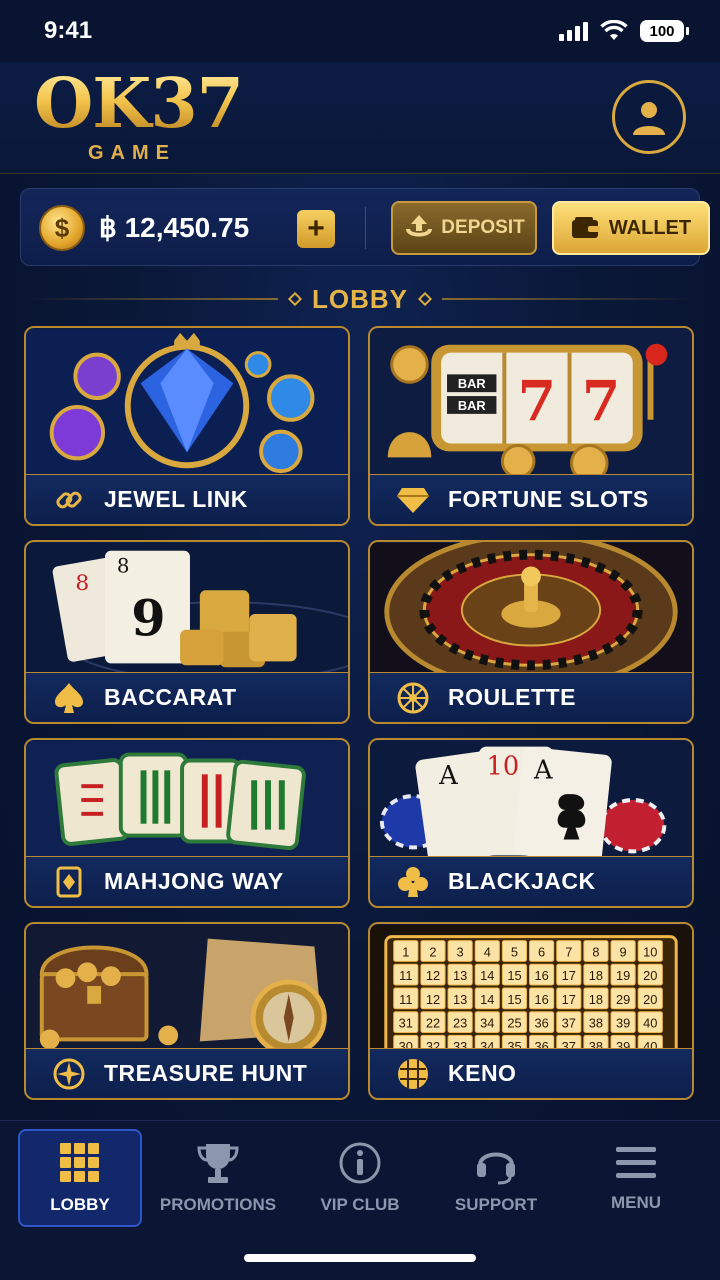 Image resolution: width=720 pixels, height=1280 pixels. I want to click on nav-label: LOBBY, so click(80, 1204).